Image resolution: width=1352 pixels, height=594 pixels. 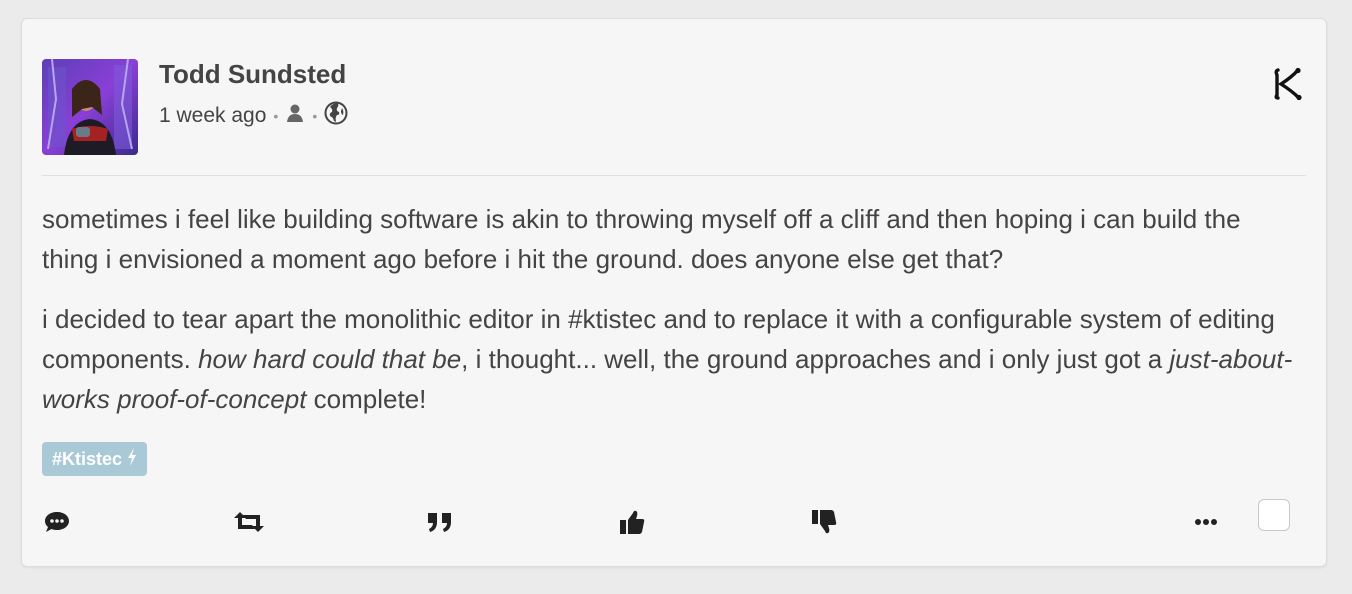 What do you see at coordinates (336, 116) in the screenshot?
I see `globe-icon` at bounding box center [336, 116].